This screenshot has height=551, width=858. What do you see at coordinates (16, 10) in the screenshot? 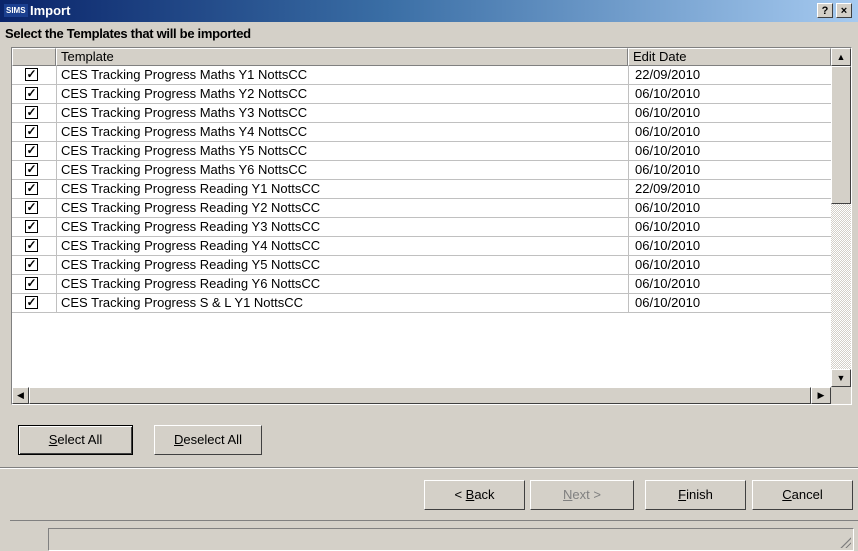
I see `sims-logo-icon: SIMS` at bounding box center [16, 10].